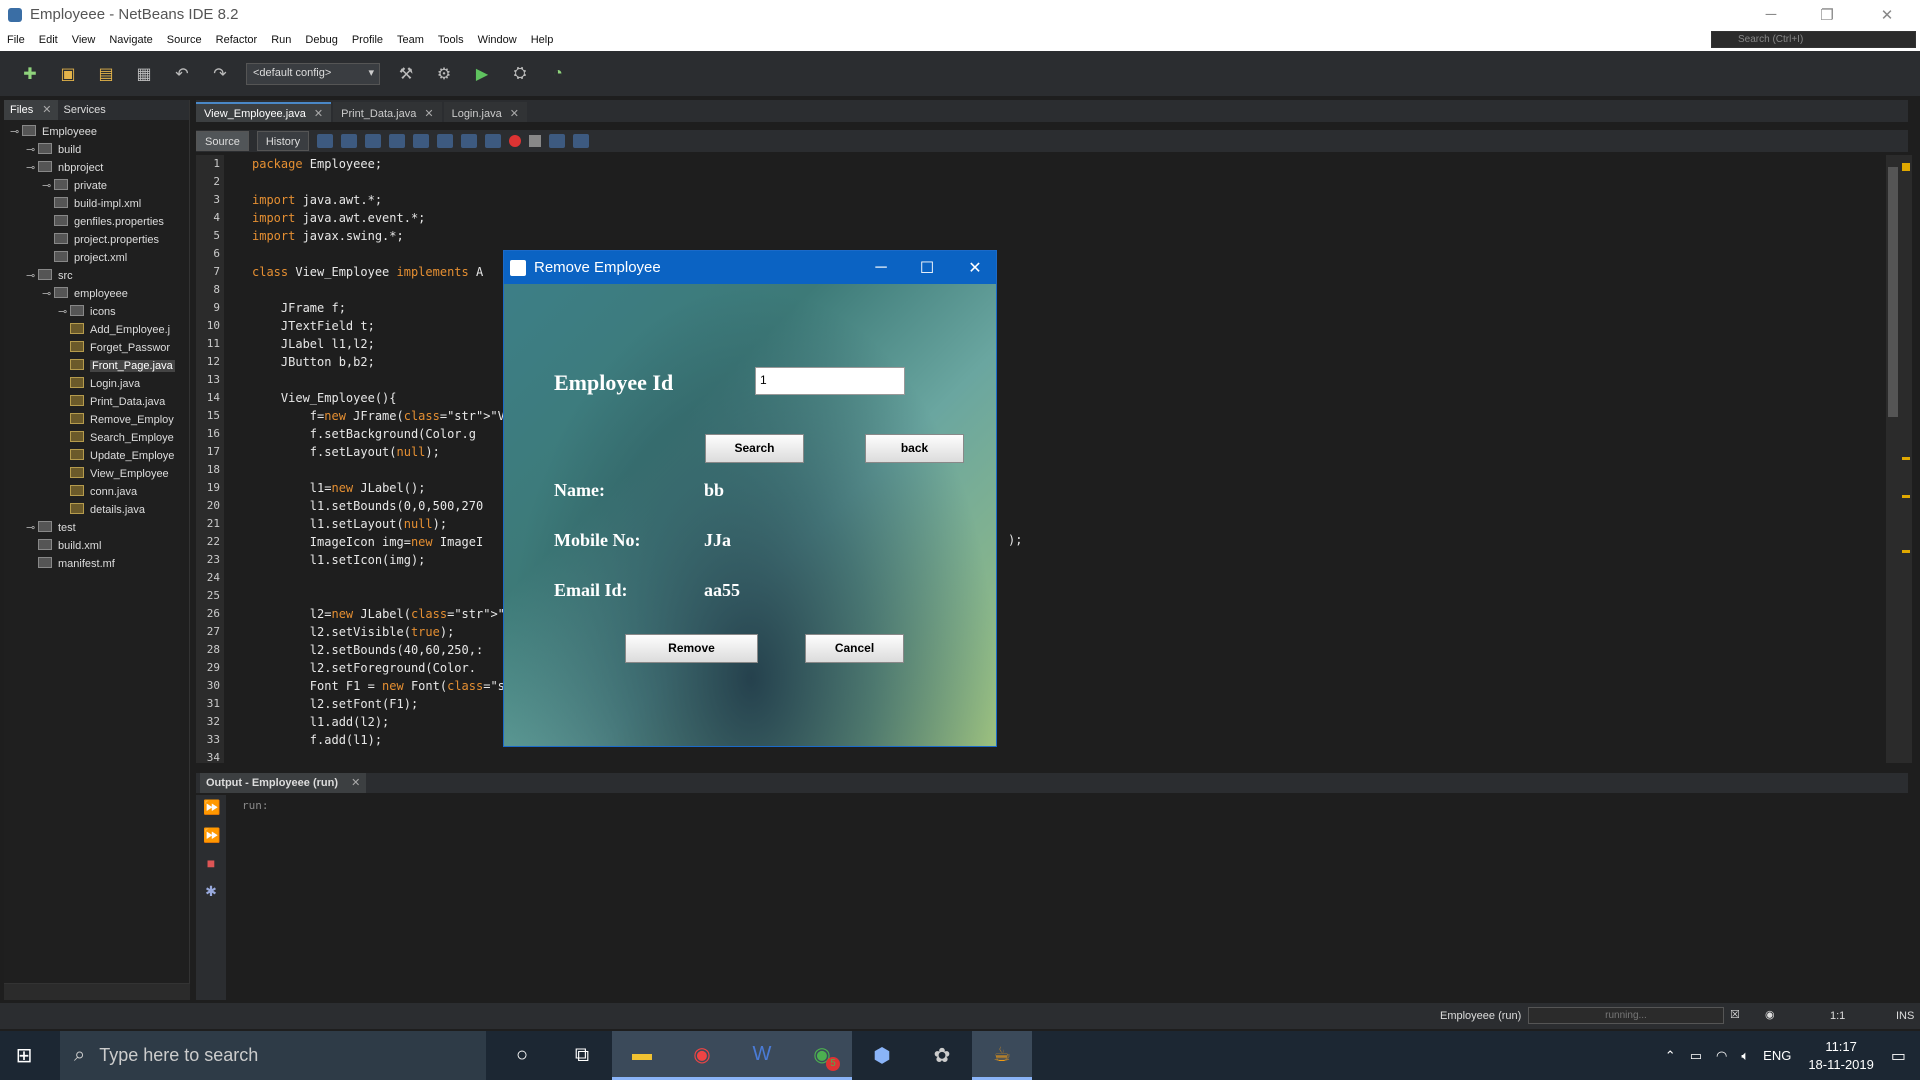  I want to click on tree-node: ⊸ Employeee, so click(96, 132).